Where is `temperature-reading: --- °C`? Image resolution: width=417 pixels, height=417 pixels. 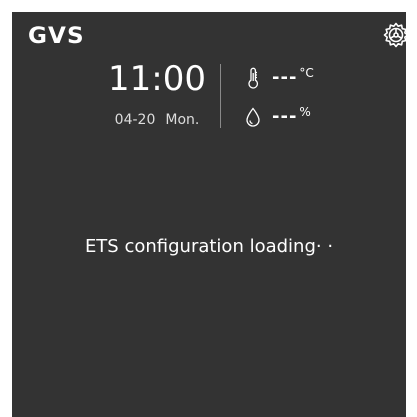
temperature-reading: --- °C is located at coordinates (279, 78).